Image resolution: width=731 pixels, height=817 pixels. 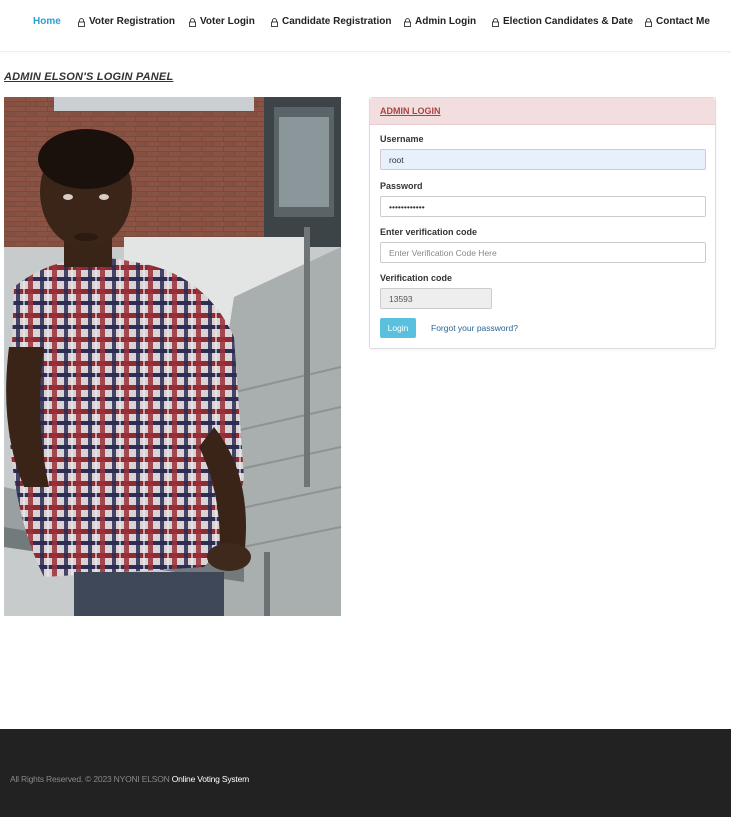 I want to click on page-title: ADMIN ELSON'S LOGIN PANEL, so click(x=89, y=77).